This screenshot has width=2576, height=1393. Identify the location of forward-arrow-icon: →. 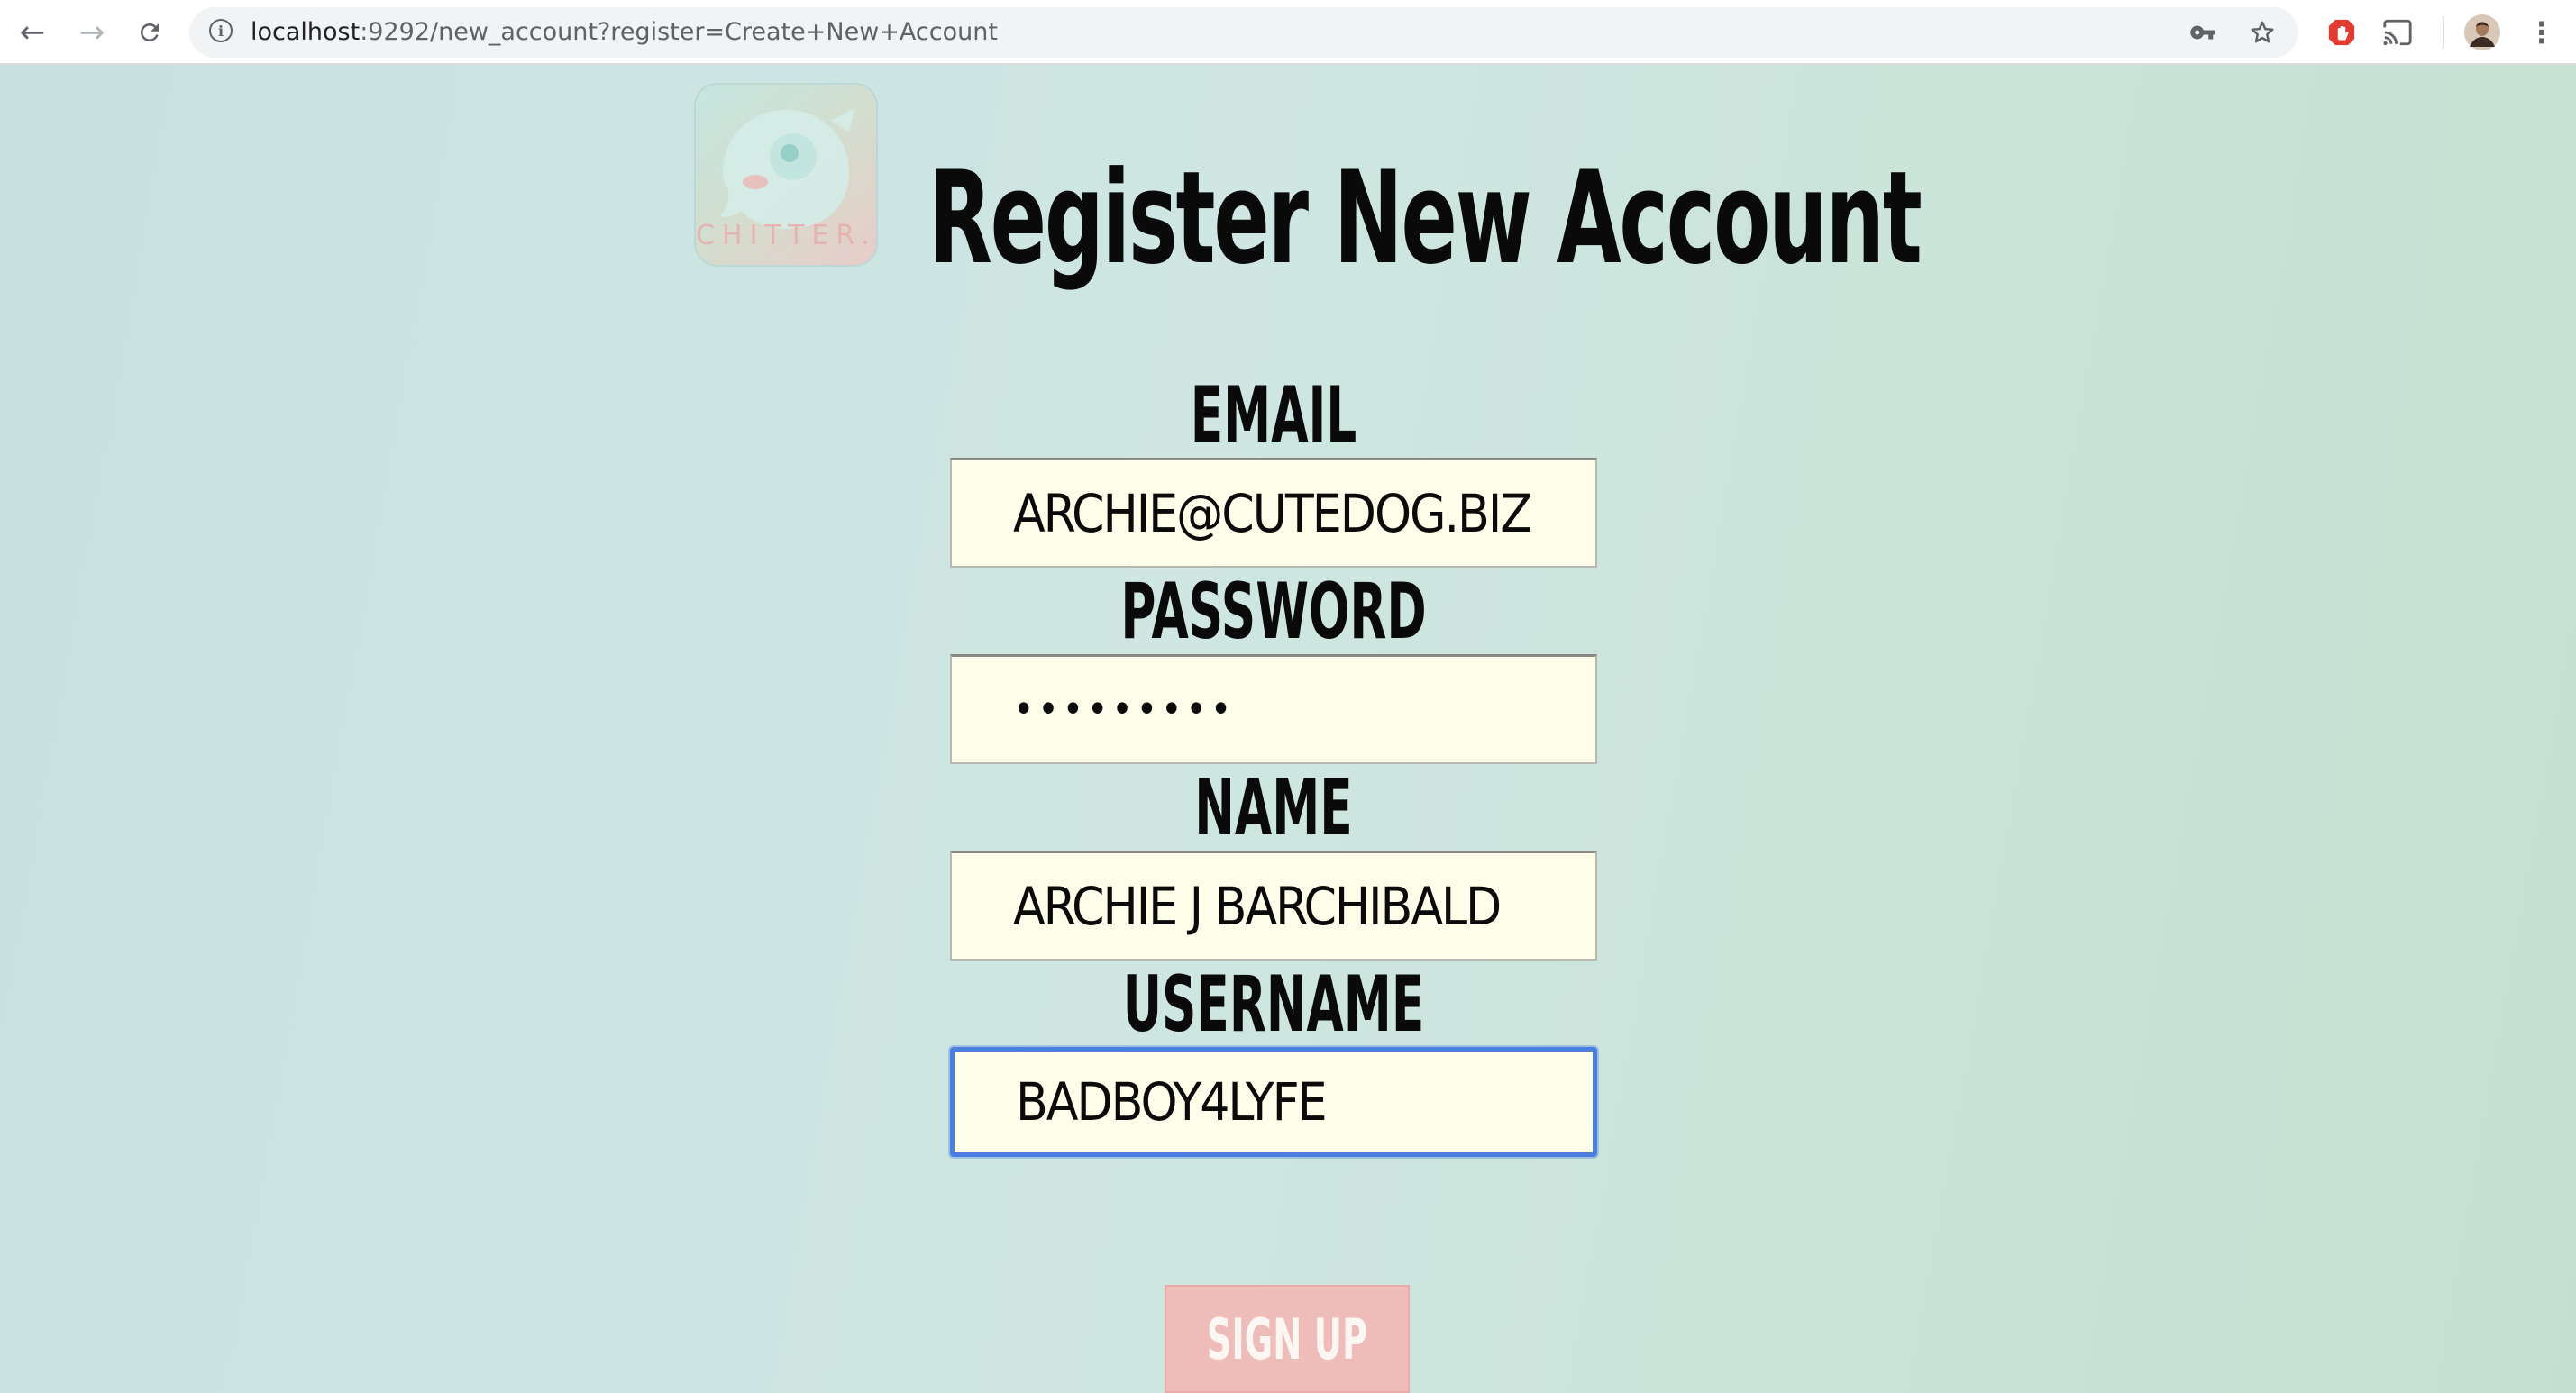
(92, 33).